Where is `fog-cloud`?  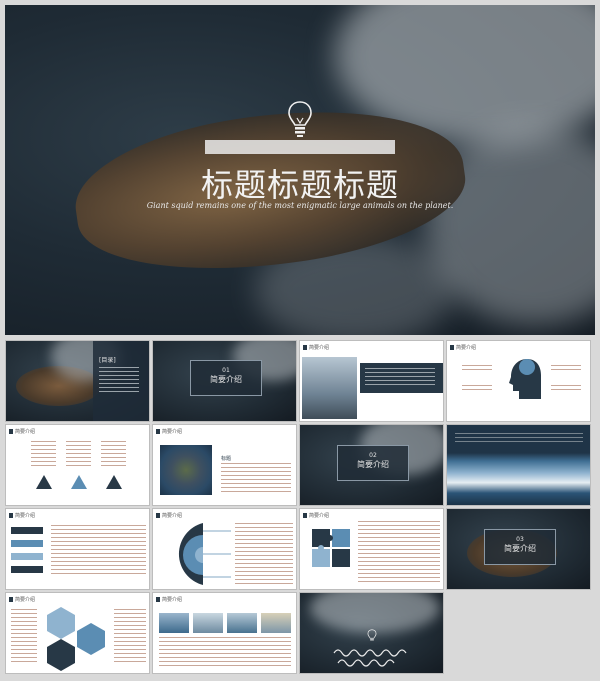 fog-cloud is located at coordinates (375, 613).